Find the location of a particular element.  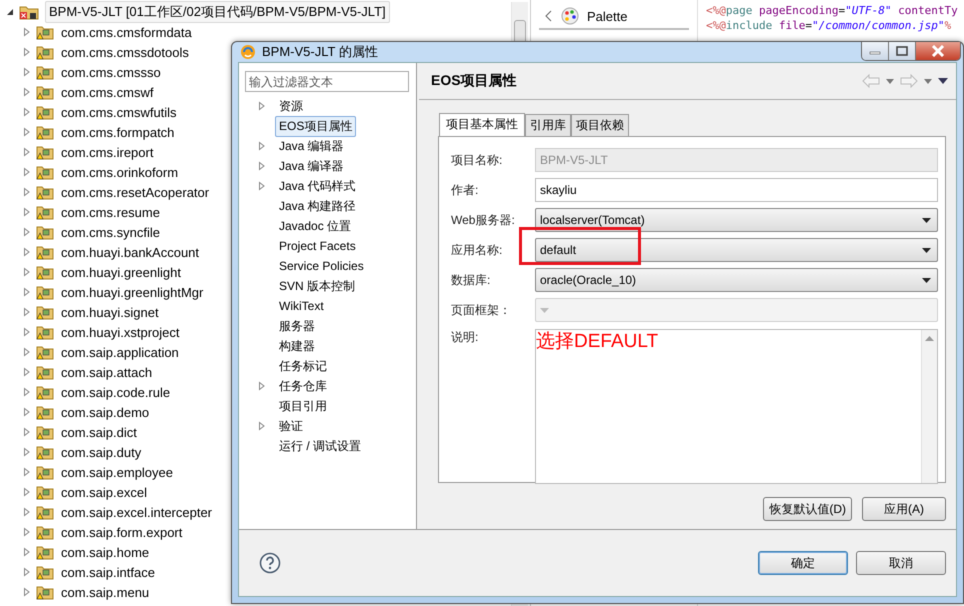

tree-item: com.saip.application is located at coordinates (120, 352).